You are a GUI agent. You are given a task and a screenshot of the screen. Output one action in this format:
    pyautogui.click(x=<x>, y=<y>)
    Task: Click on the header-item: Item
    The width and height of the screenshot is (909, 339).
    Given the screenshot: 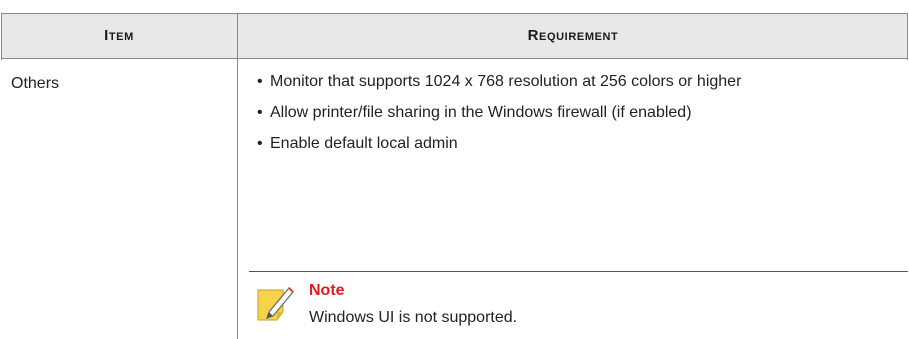 What is the action you would take?
    pyautogui.click(x=119, y=35)
    